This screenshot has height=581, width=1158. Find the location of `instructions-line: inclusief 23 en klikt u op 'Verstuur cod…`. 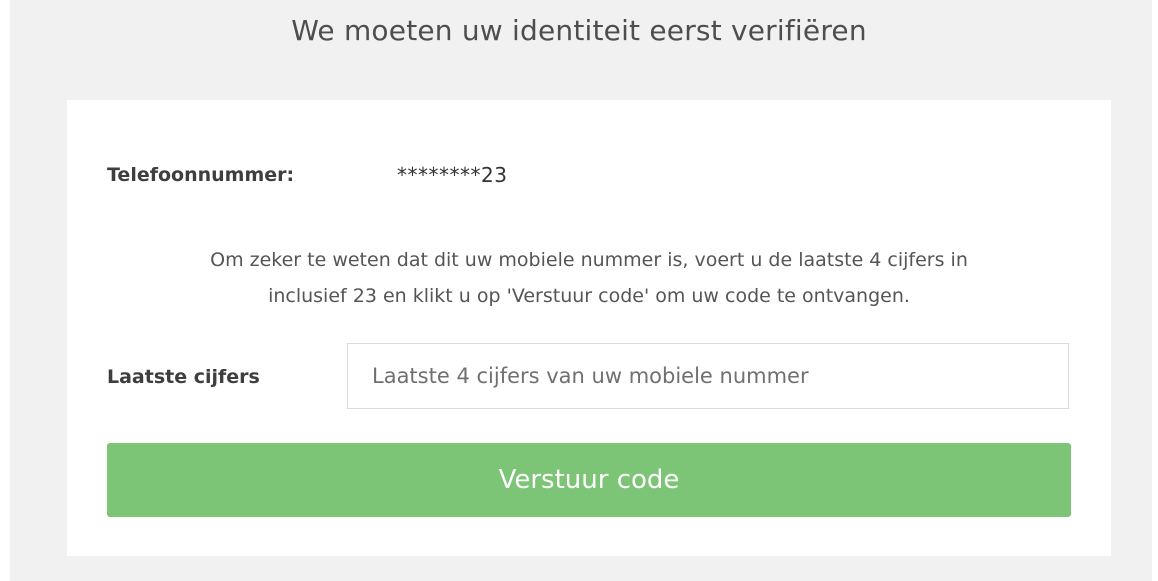

instructions-line: inclusief 23 en klikt u op 'Verstuur cod… is located at coordinates (589, 296).